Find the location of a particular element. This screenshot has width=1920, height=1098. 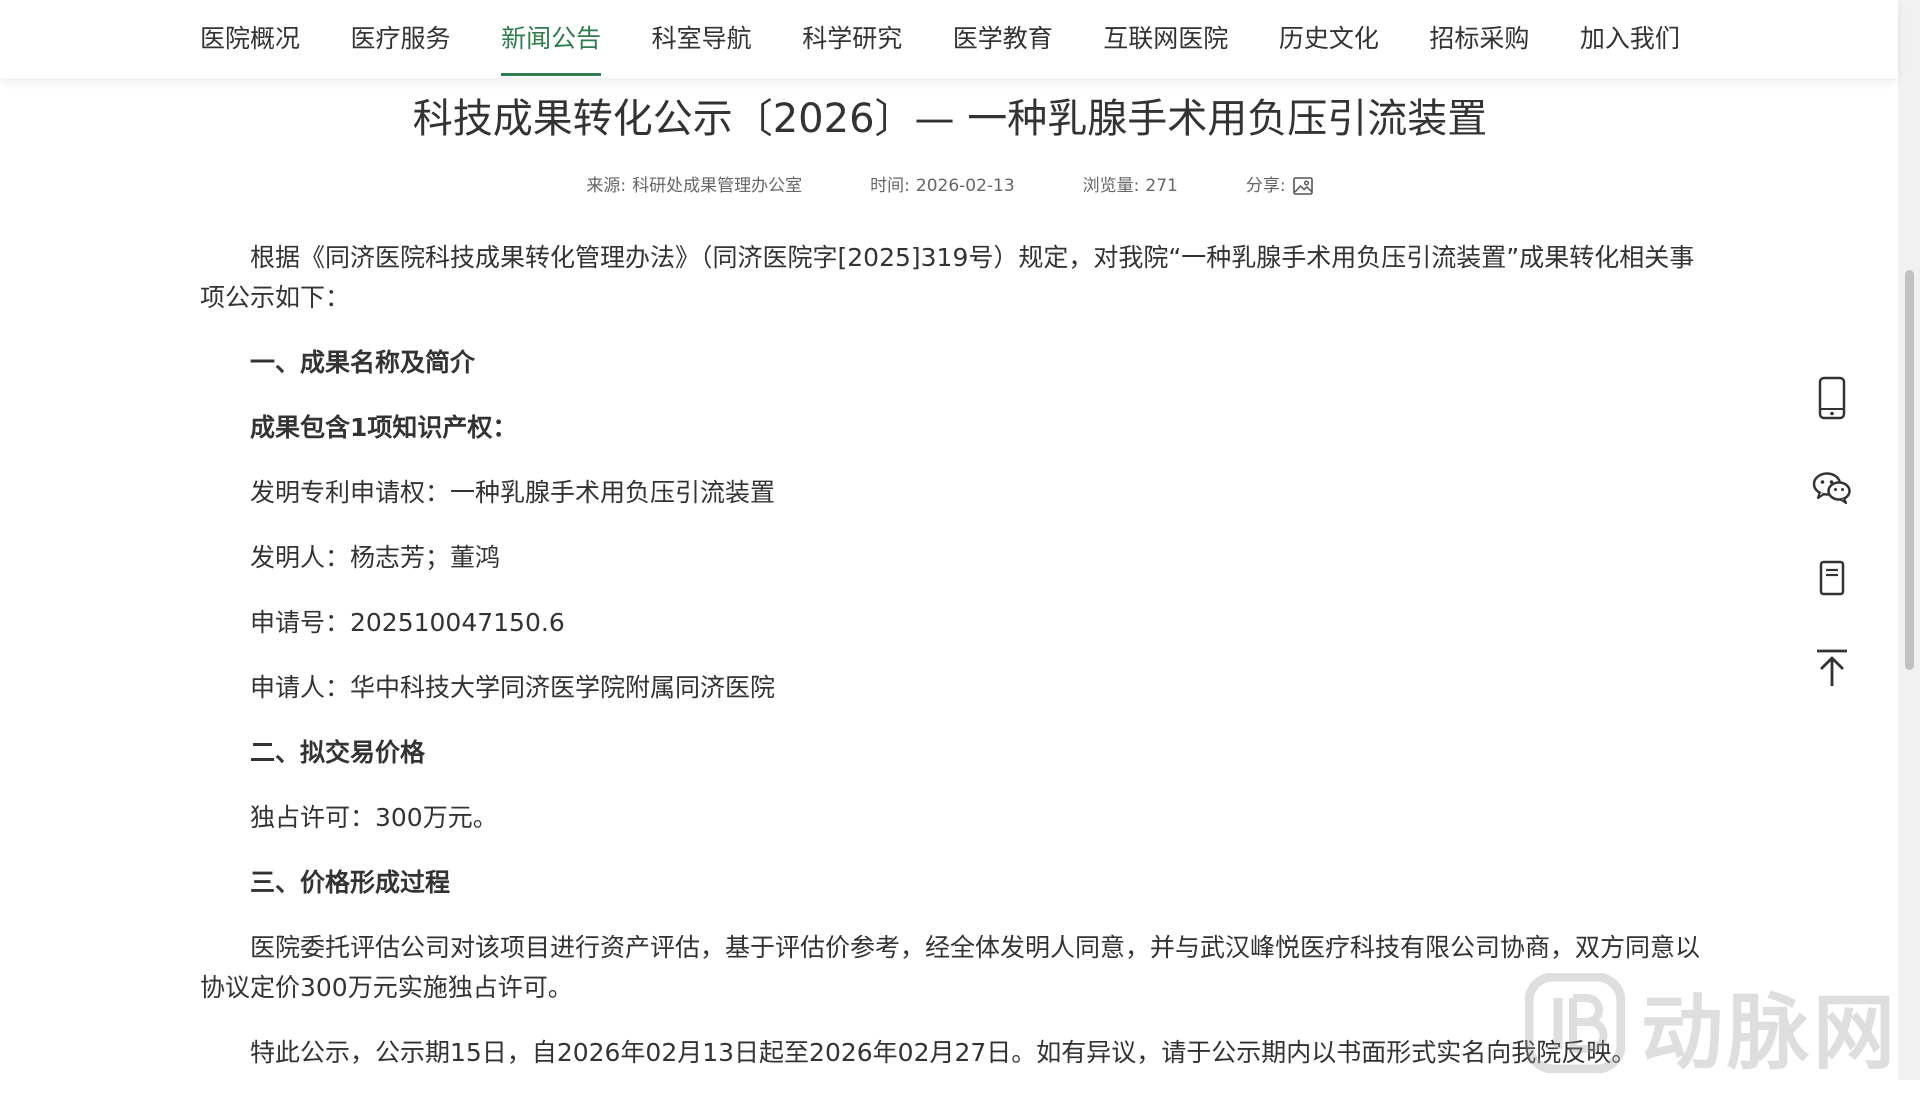

nav-item-procurement: 招标采购 is located at coordinates (1479, 39).